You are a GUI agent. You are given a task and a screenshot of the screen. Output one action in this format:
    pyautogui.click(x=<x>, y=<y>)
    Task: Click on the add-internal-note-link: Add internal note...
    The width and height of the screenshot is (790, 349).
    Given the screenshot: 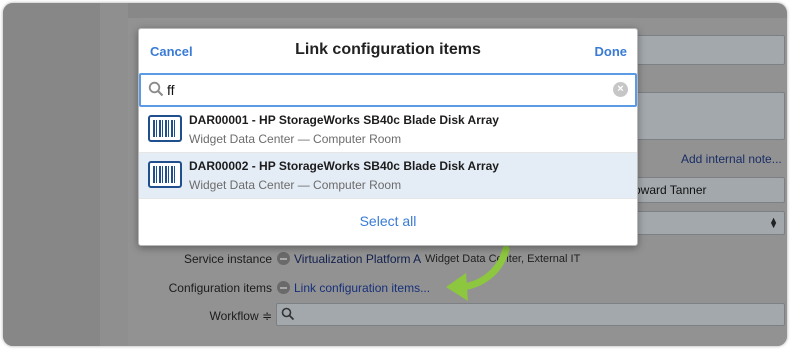 What is the action you would take?
    pyautogui.click(x=731, y=159)
    